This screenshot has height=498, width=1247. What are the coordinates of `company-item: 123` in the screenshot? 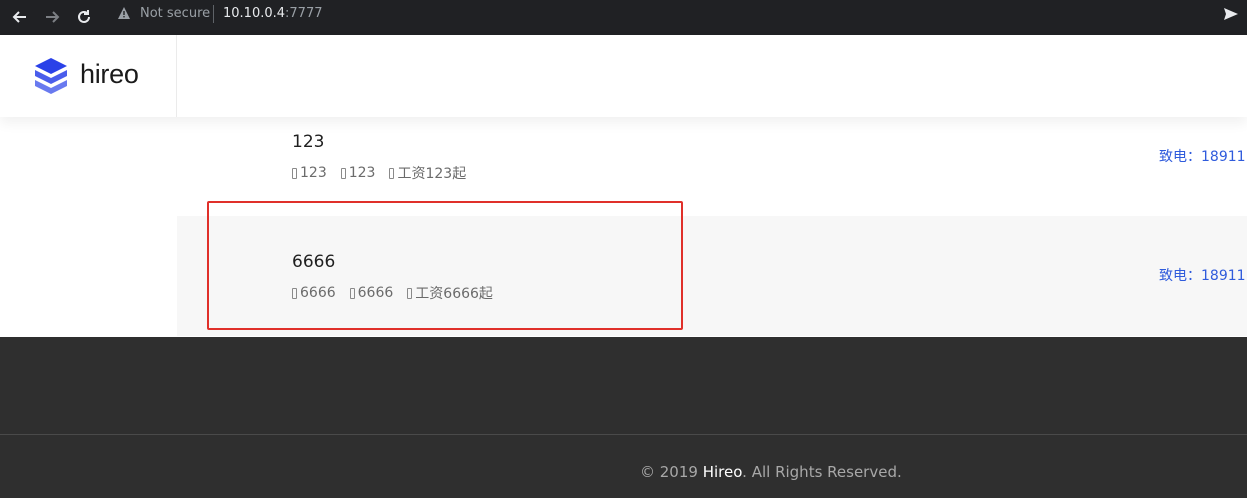 It's located at (309, 173).